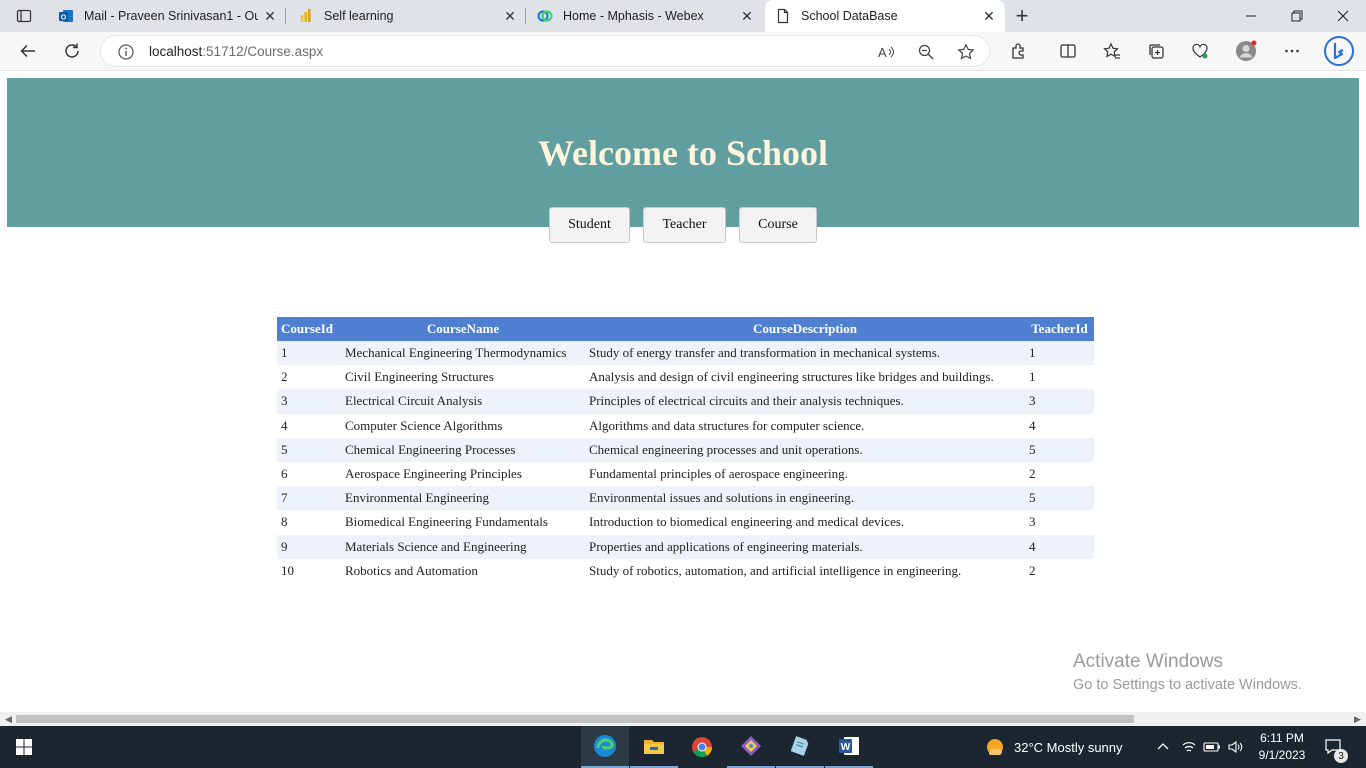 This screenshot has width=1366, height=768. What do you see at coordinates (882, 52) in the screenshot?
I see `svg-text: A` at bounding box center [882, 52].